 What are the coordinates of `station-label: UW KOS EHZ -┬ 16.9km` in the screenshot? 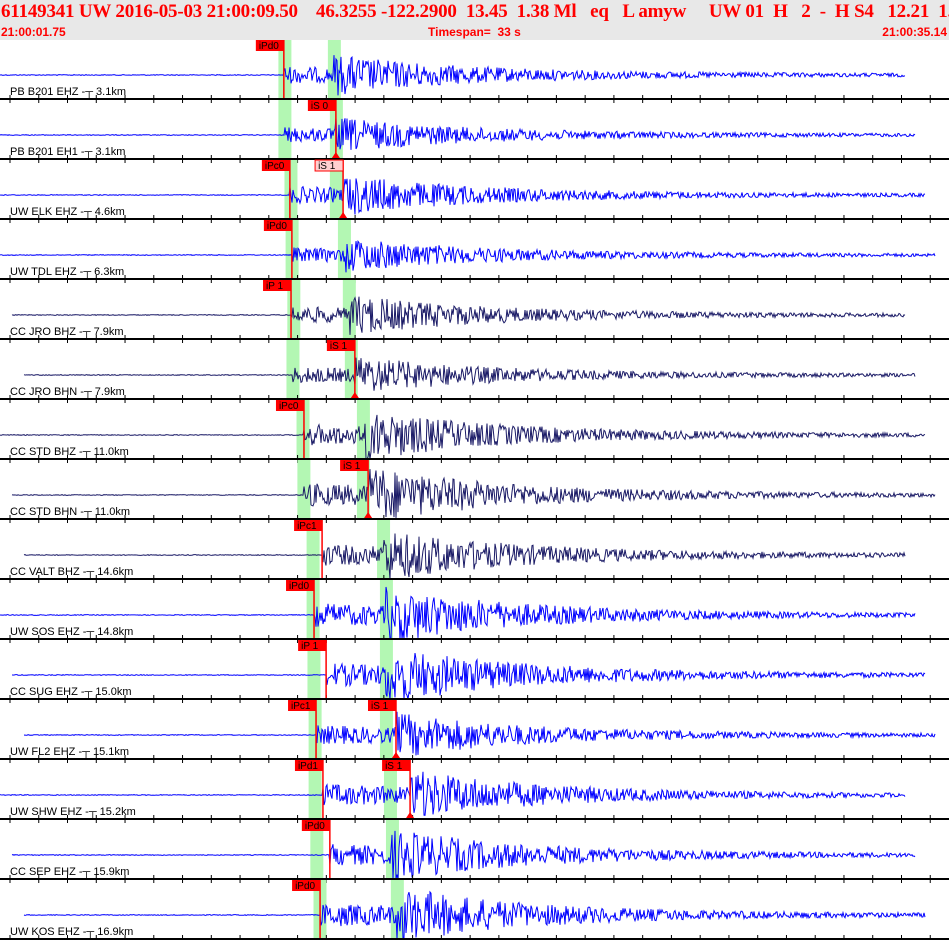 It's located at (71, 932).